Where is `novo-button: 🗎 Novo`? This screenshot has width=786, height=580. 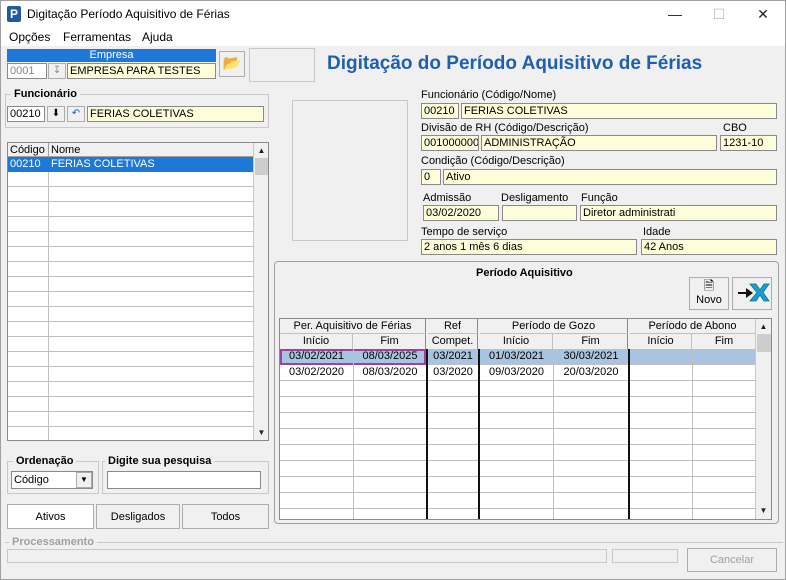 novo-button: 🗎 Novo is located at coordinates (709, 293).